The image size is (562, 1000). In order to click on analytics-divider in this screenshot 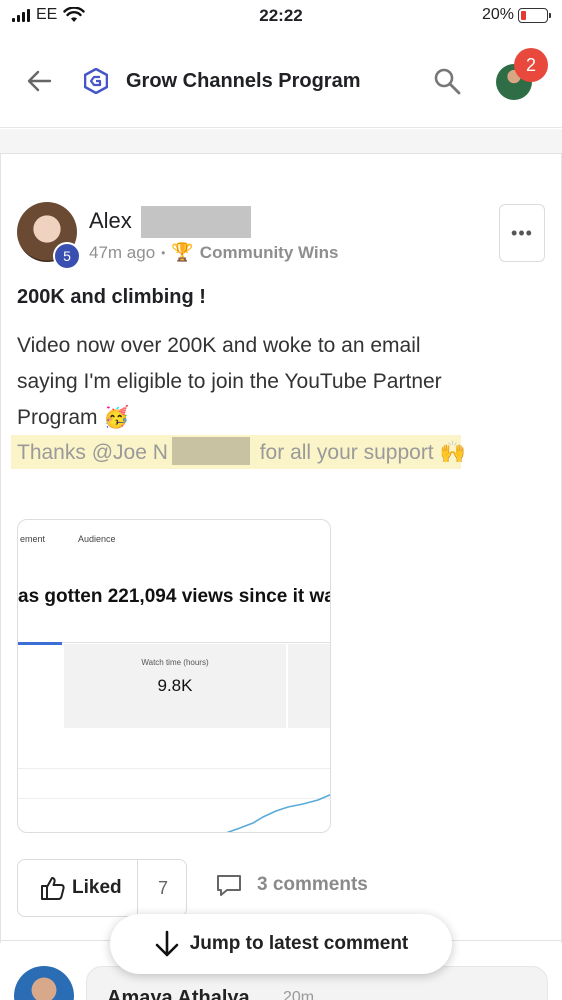, I will do `click(174, 642)`.